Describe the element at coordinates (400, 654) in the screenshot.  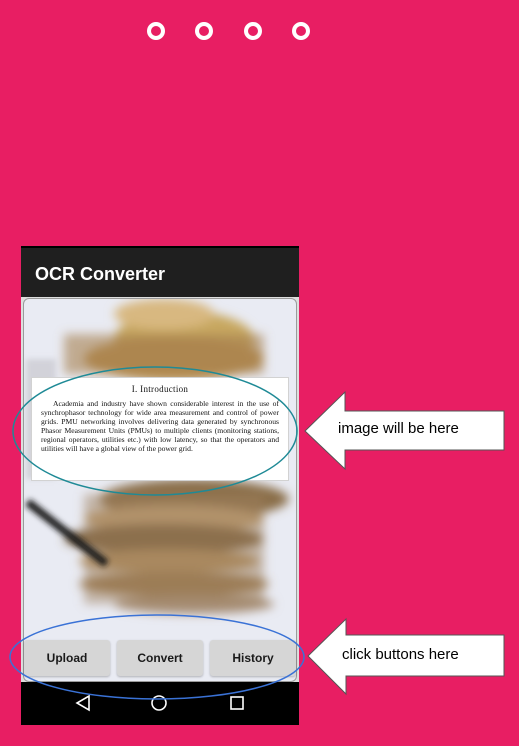
I see `buttons-callout-label: click buttons here` at that location.